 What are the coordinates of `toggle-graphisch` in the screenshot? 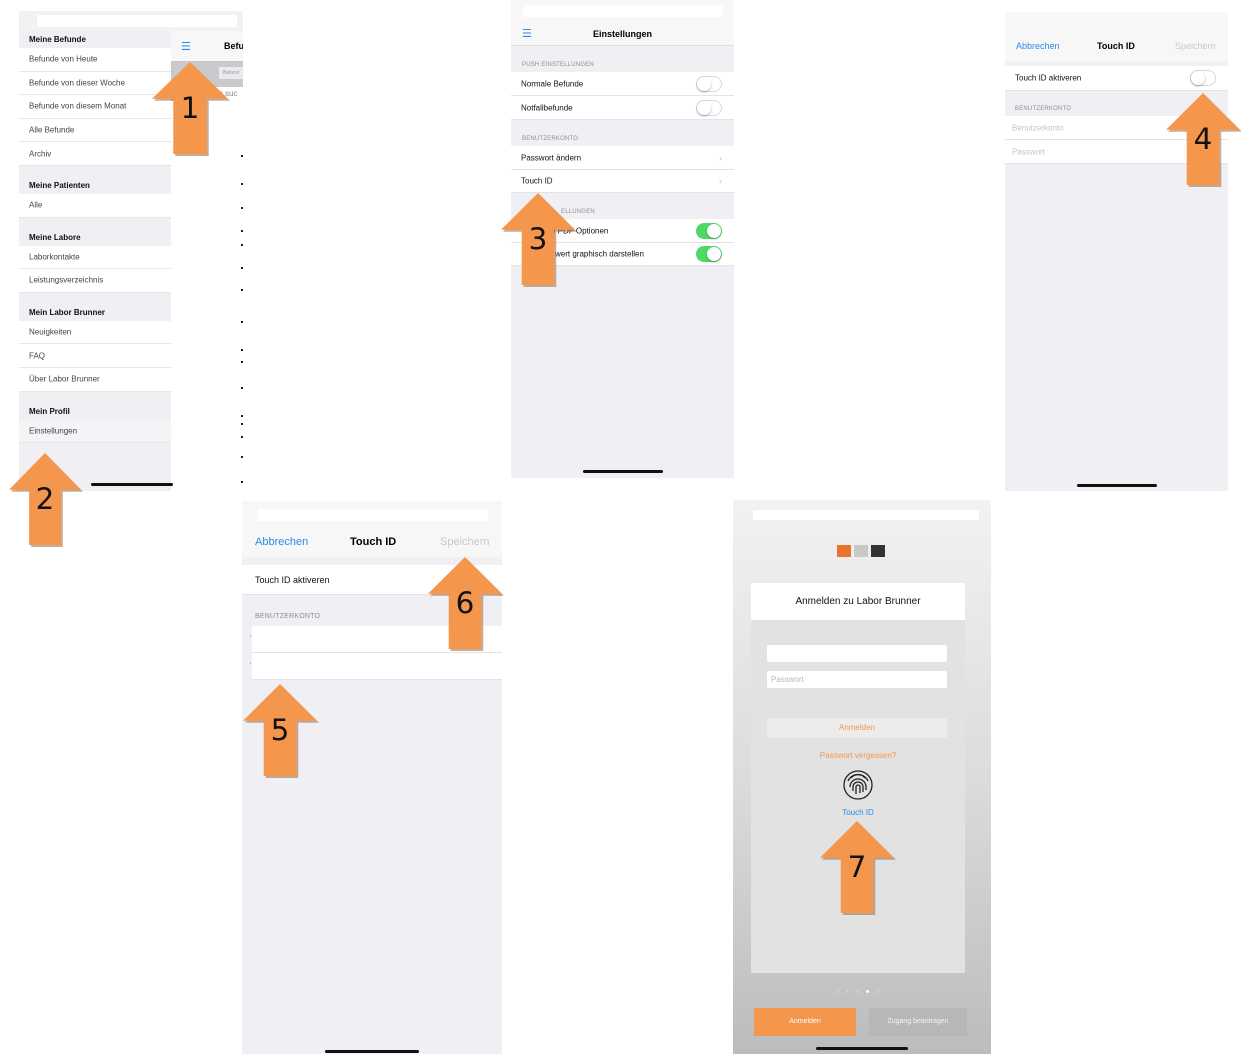 It's located at (709, 254).